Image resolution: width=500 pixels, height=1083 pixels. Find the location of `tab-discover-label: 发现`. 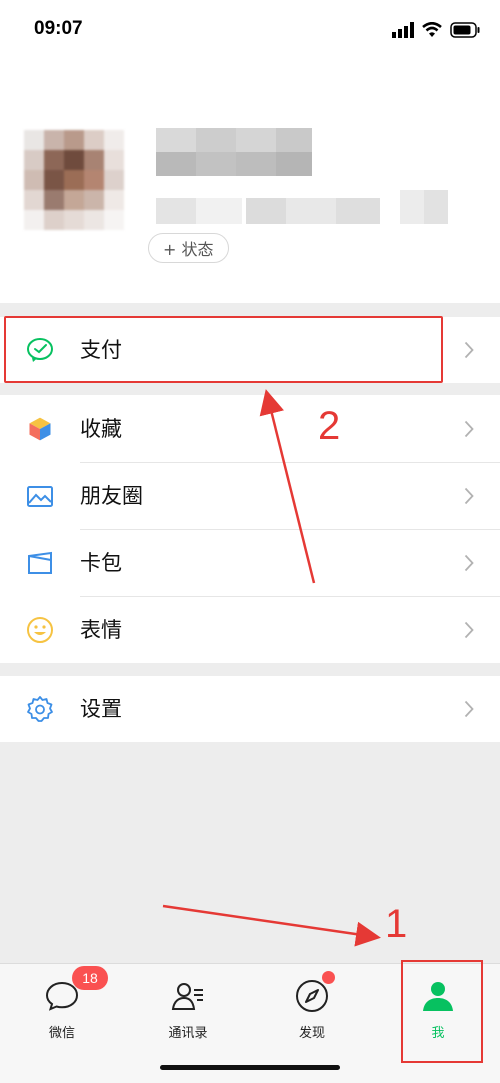

tab-discover-label: 发现 is located at coordinates (311, 1033).